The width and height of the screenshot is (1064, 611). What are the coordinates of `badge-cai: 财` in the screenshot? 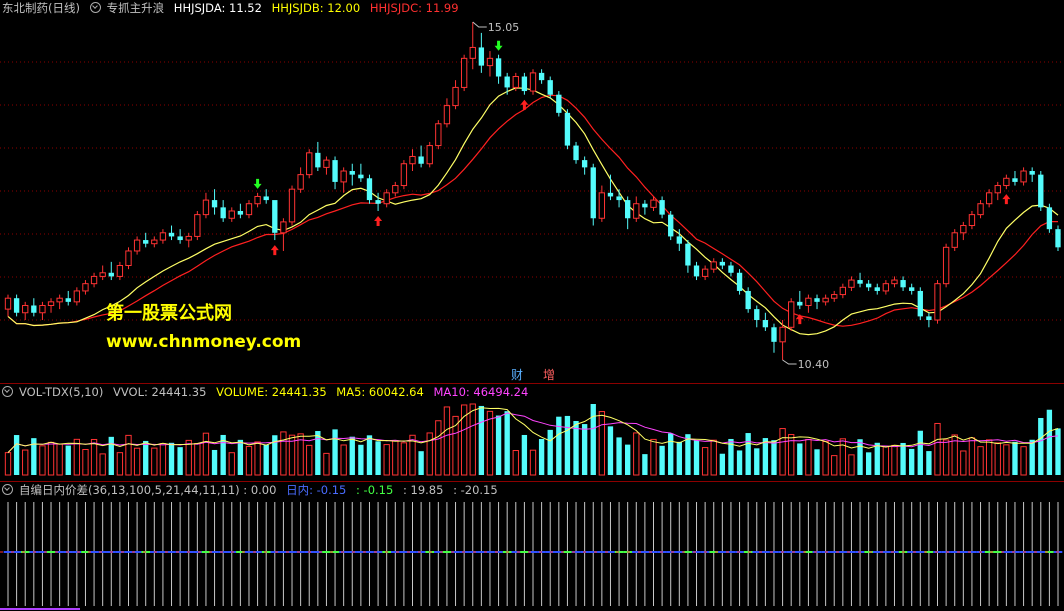 It's located at (517, 375).